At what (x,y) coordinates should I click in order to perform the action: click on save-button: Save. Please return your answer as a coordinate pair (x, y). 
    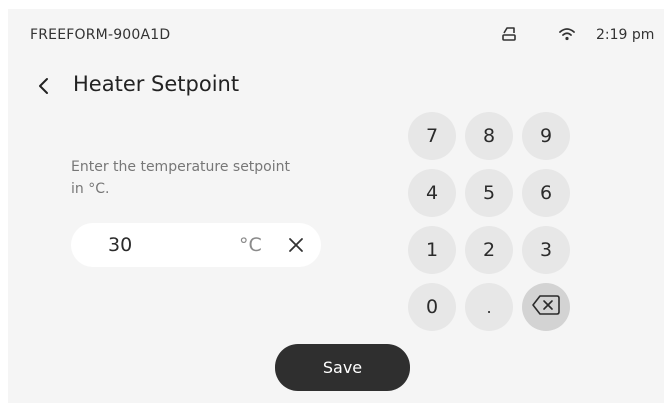
    Looking at the image, I should click on (342, 367).